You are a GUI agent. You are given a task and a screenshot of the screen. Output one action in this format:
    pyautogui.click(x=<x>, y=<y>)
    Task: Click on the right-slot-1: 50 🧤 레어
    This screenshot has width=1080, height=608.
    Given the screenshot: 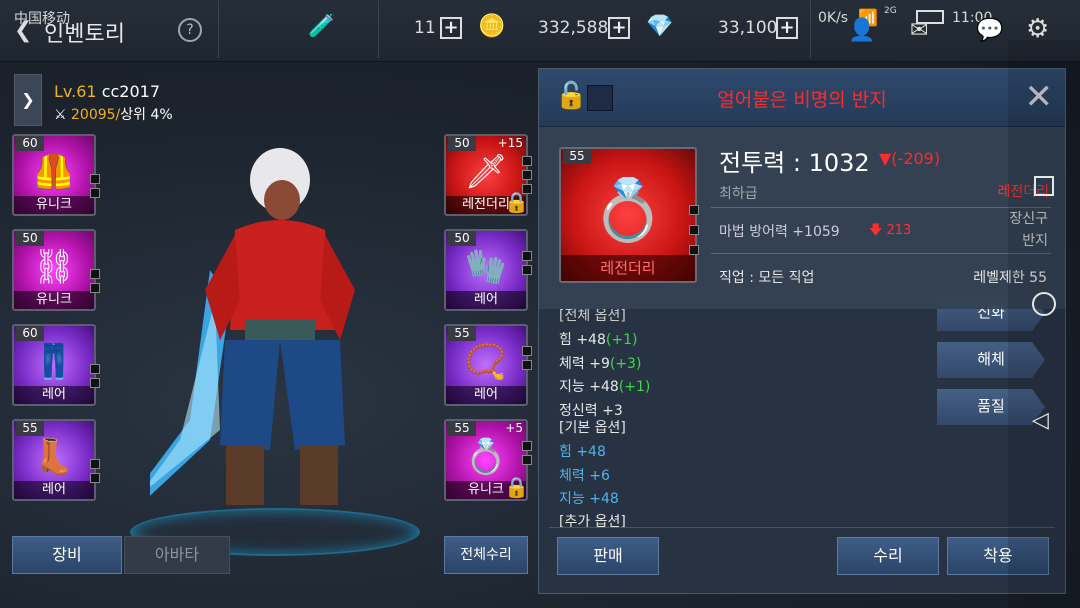 What is the action you would take?
    pyautogui.click(x=486, y=270)
    